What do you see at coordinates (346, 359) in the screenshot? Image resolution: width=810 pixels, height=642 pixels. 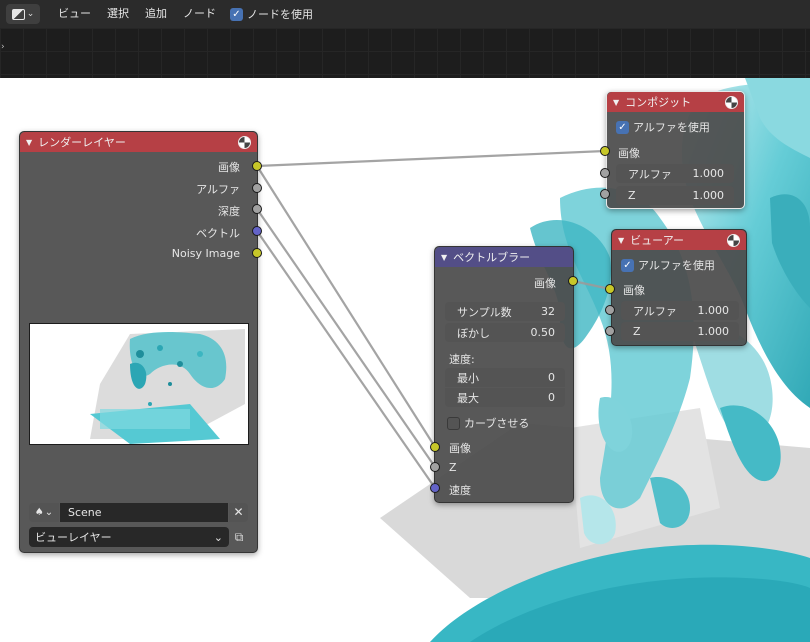 I see `link-vector-to-vectorblur-speed` at bounding box center [346, 359].